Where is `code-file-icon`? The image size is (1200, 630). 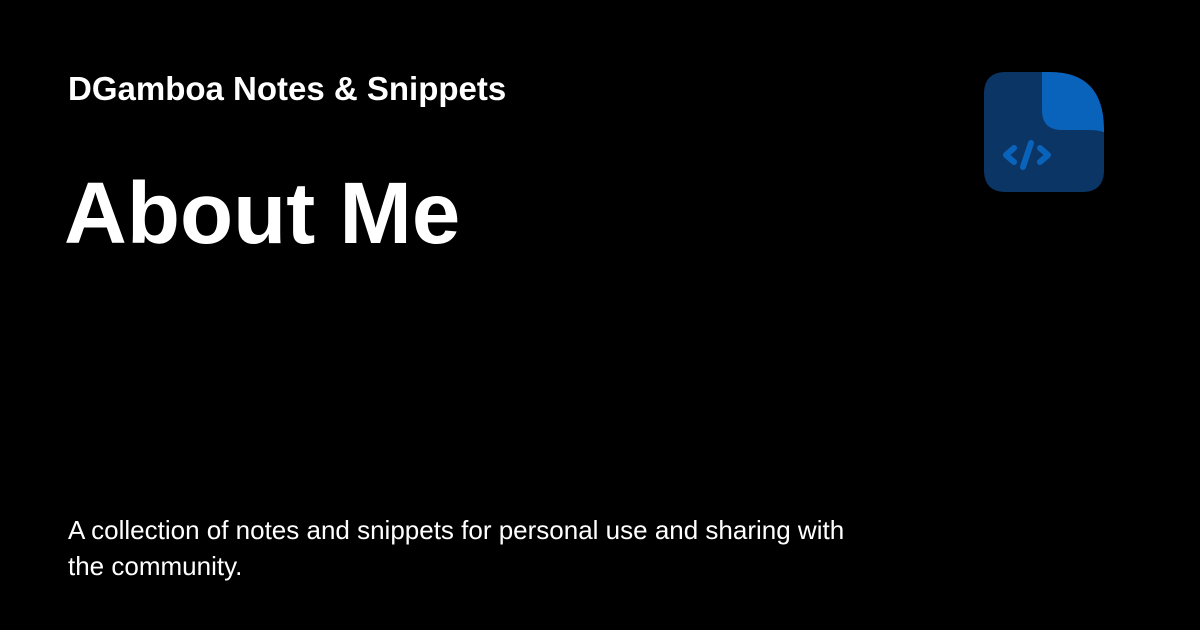
code-file-icon is located at coordinates (1044, 132).